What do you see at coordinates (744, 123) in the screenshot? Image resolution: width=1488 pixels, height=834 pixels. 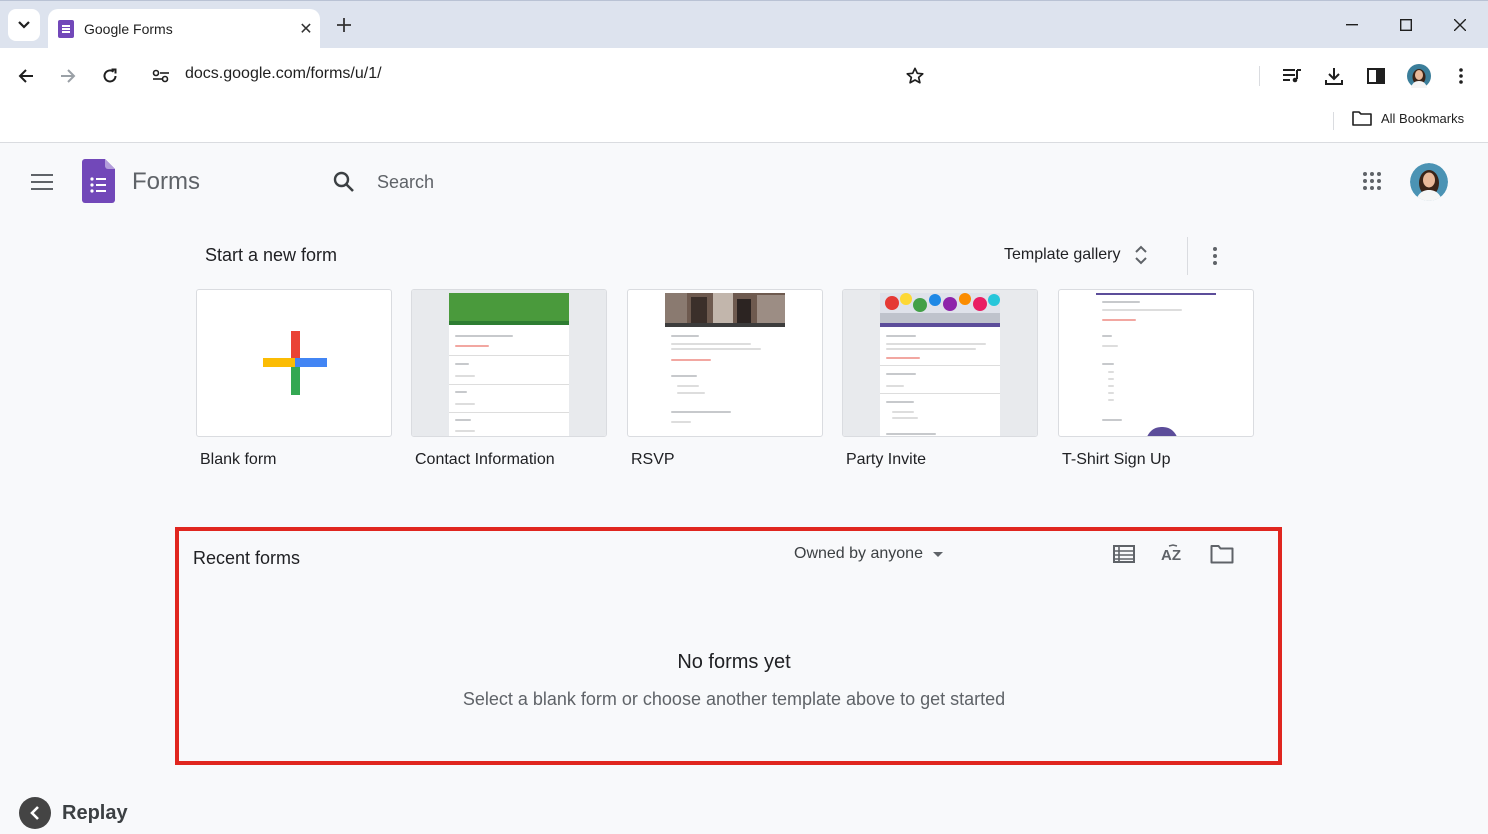 I see `bookmarks-bar: All Bookmarks` at bounding box center [744, 123].